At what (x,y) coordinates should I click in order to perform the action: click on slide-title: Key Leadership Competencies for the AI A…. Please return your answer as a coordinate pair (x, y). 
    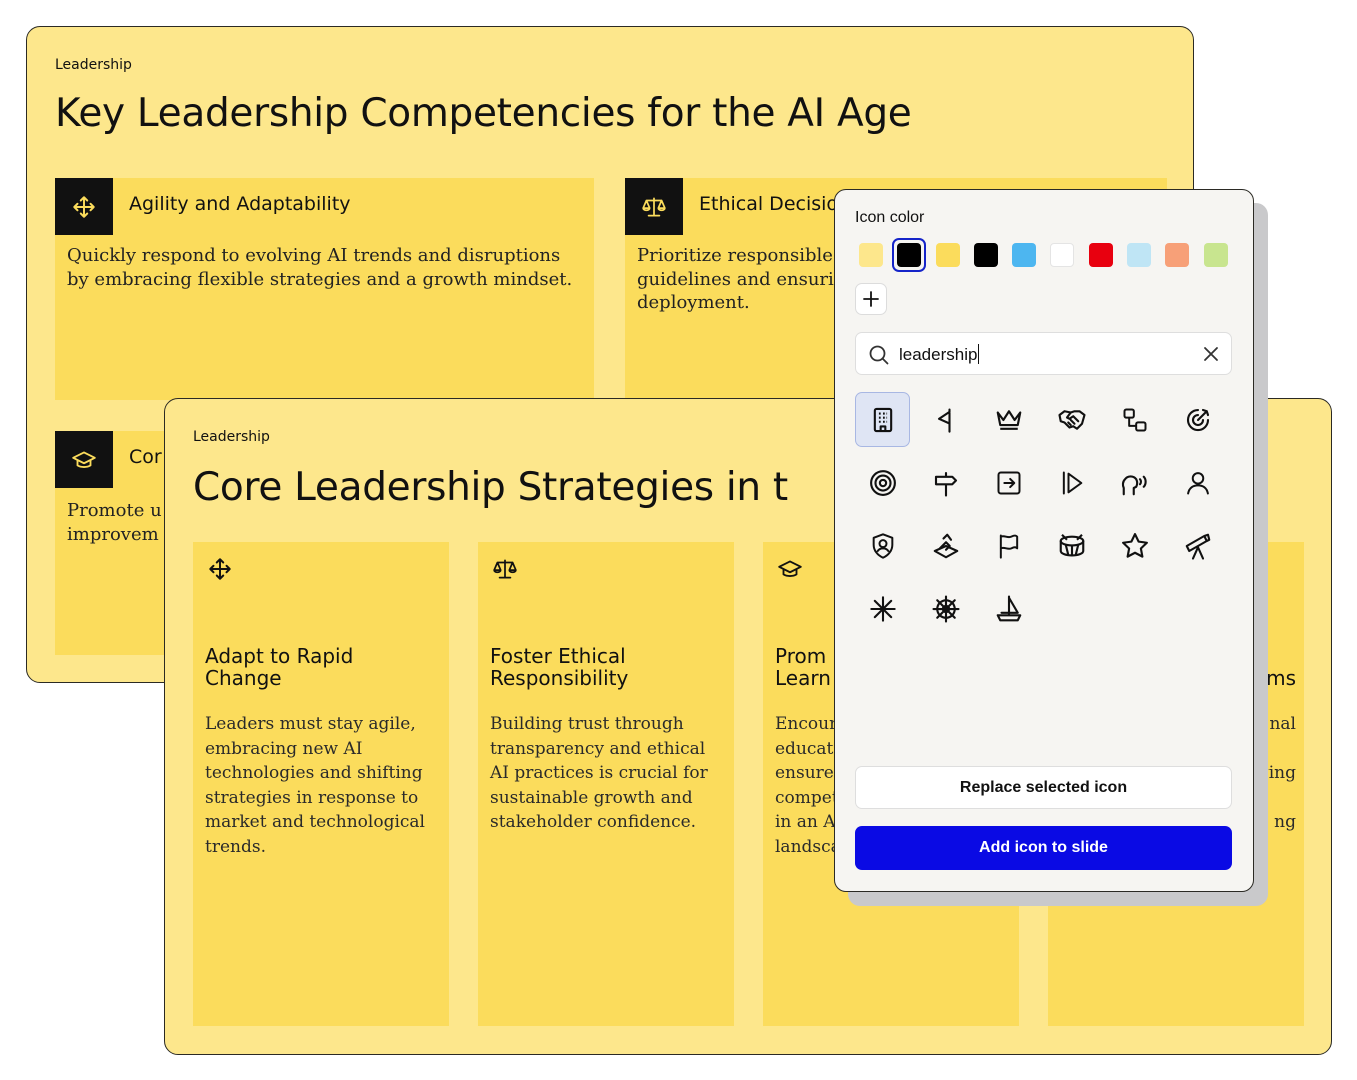
    Looking at the image, I should click on (483, 113).